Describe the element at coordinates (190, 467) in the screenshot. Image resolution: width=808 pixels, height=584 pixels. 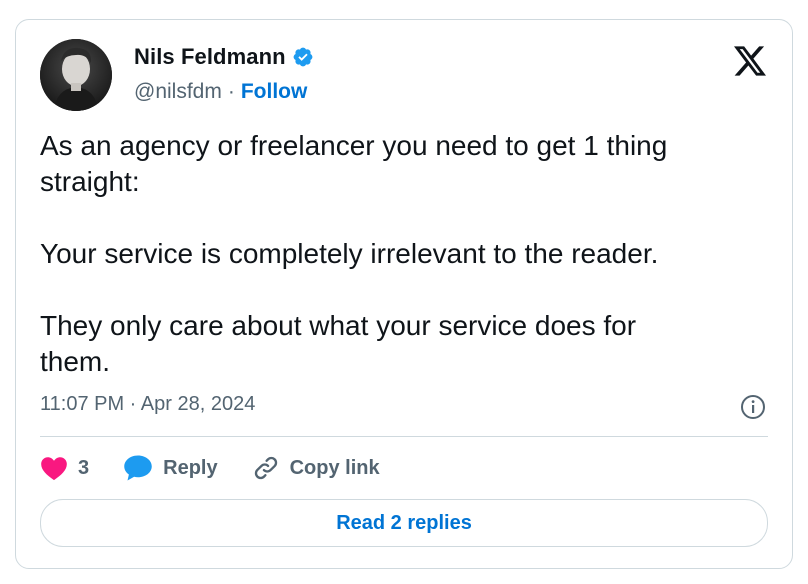
I see `reply-label: Reply` at that location.